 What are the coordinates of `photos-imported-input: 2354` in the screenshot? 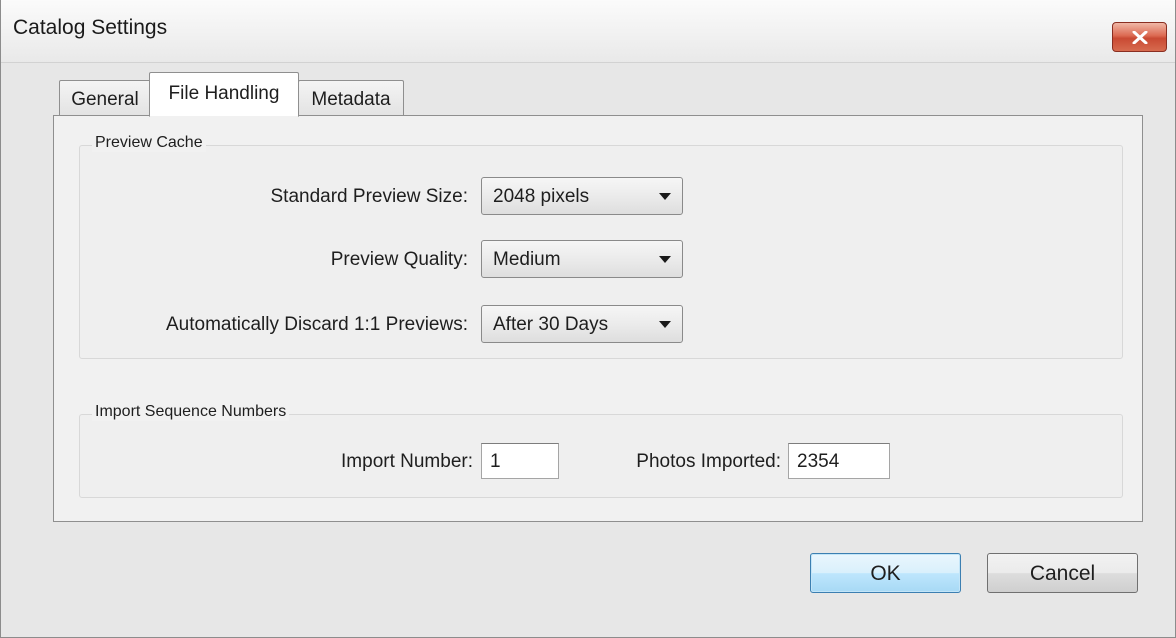 It's located at (839, 461).